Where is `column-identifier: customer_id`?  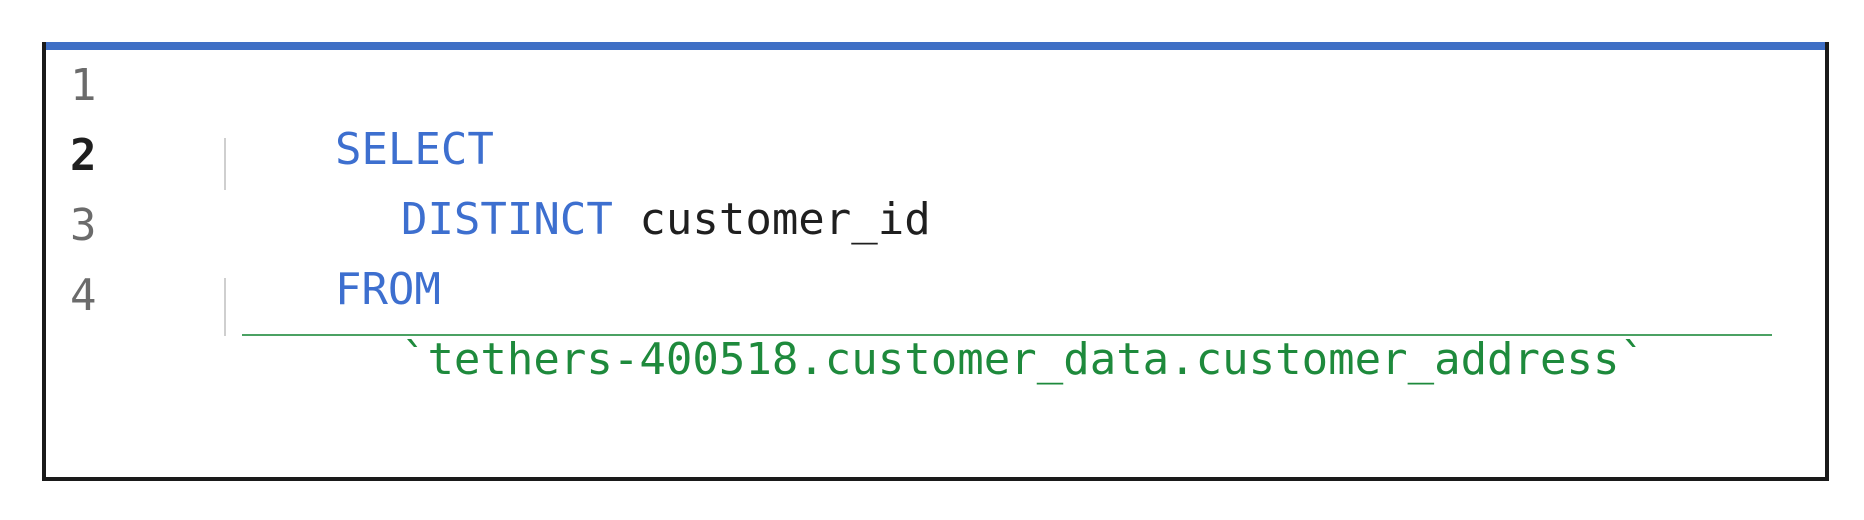
column-identifier: customer_id is located at coordinates (771, 219).